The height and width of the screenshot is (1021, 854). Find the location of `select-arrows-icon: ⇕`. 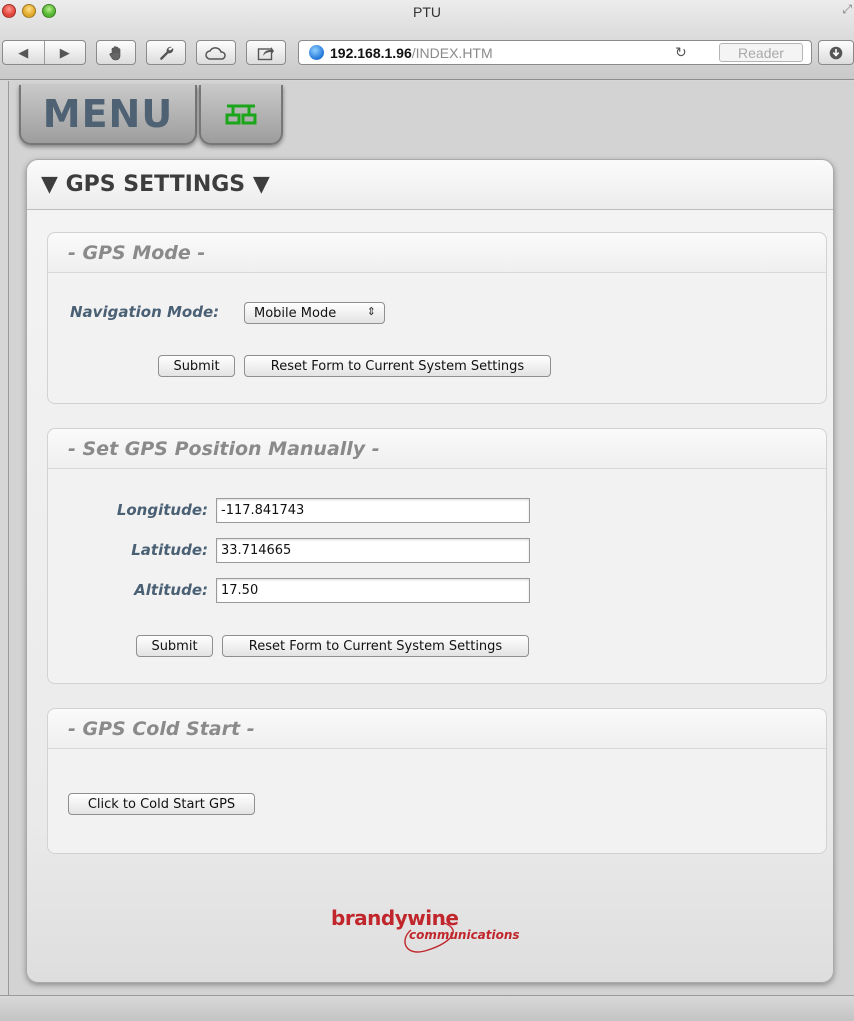

select-arrows-icon: ⇕ is located at coordinates (371, 311).